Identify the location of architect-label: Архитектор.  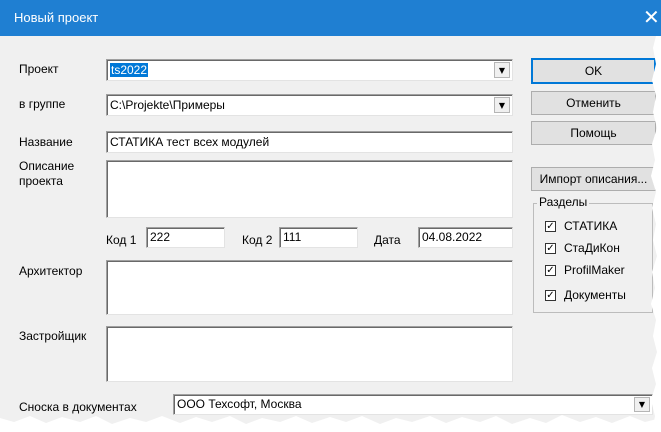
(51, 271).